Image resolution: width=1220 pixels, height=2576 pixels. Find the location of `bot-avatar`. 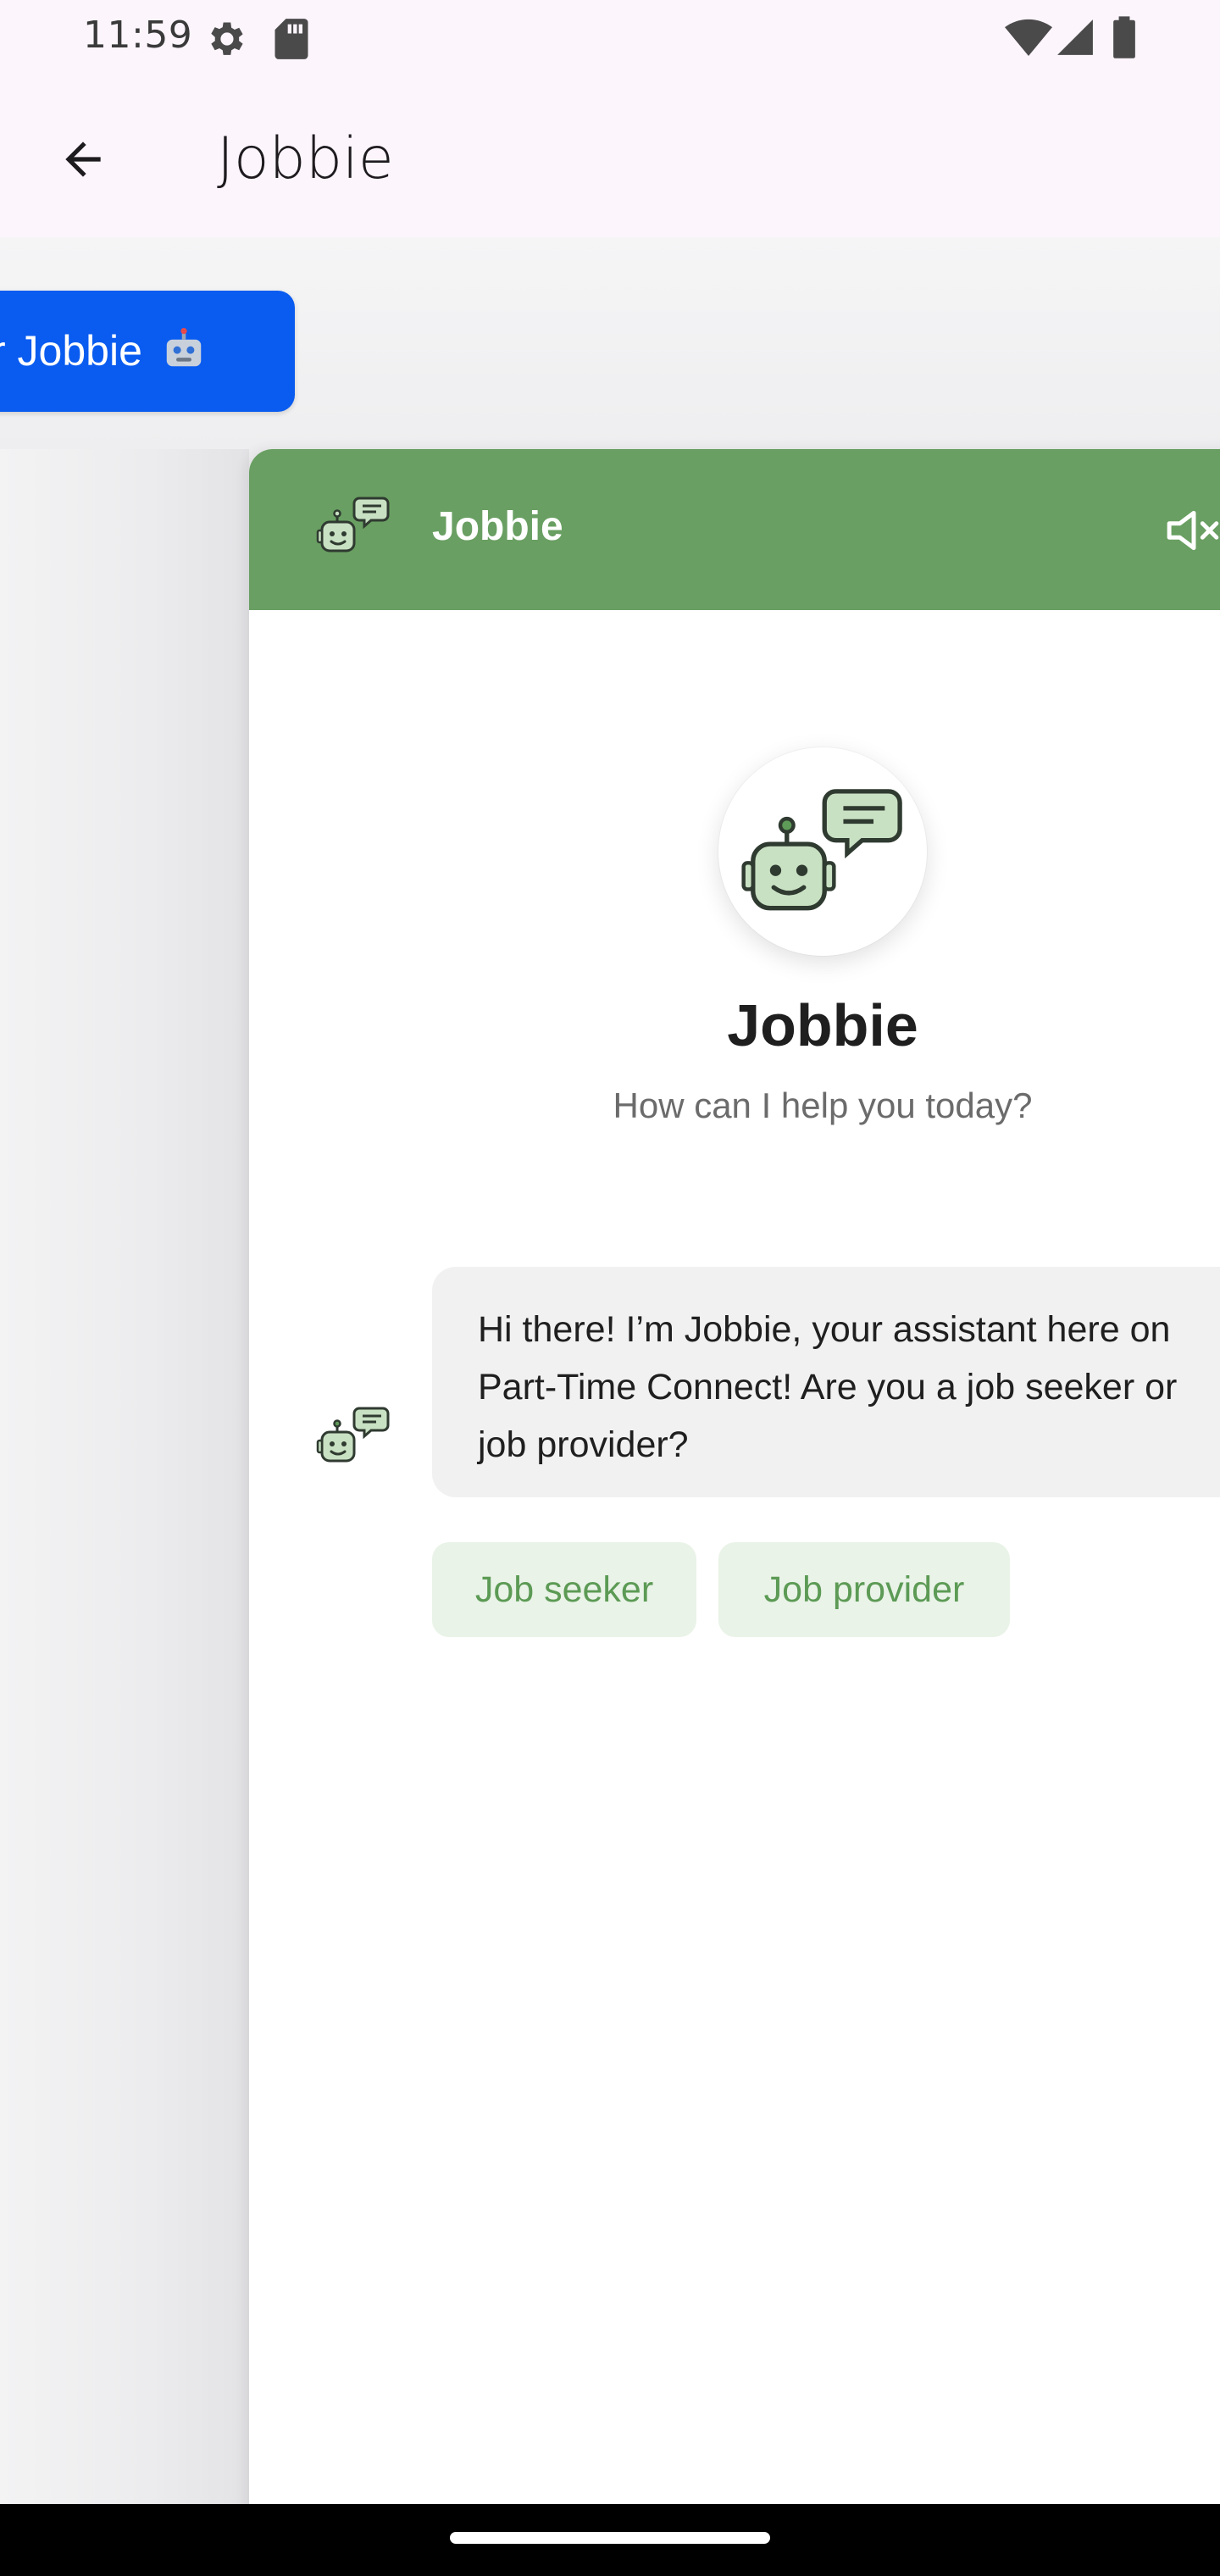

bot-avatar is located at coordinates (822, 851).